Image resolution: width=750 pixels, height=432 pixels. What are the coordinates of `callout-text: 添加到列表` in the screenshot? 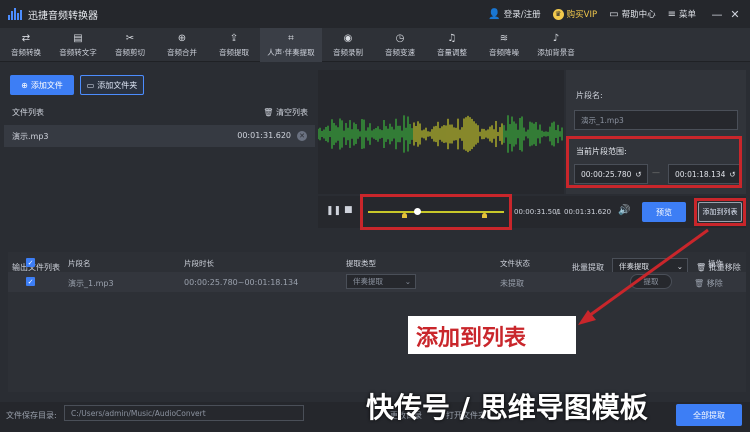 It's located at (471, 338).